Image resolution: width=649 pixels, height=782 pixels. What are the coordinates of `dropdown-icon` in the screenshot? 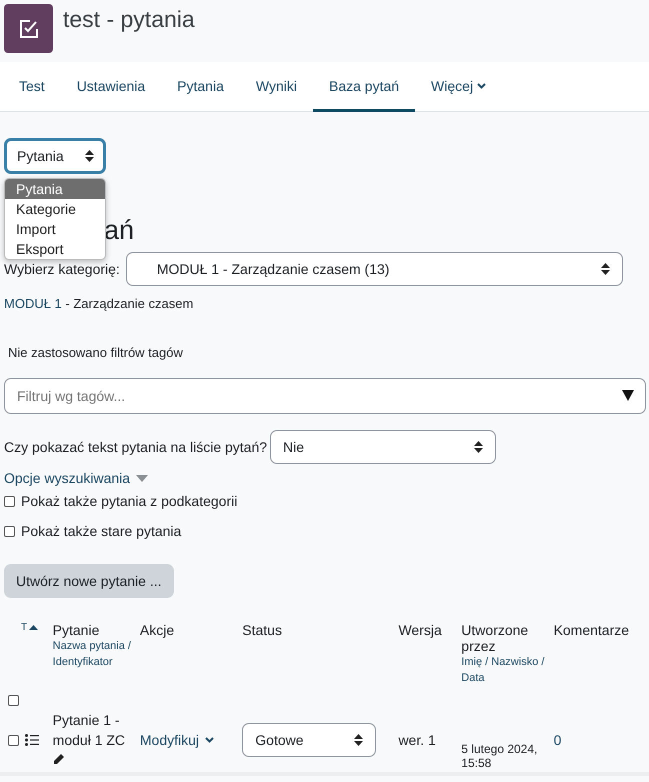 It's located at (628, 395).